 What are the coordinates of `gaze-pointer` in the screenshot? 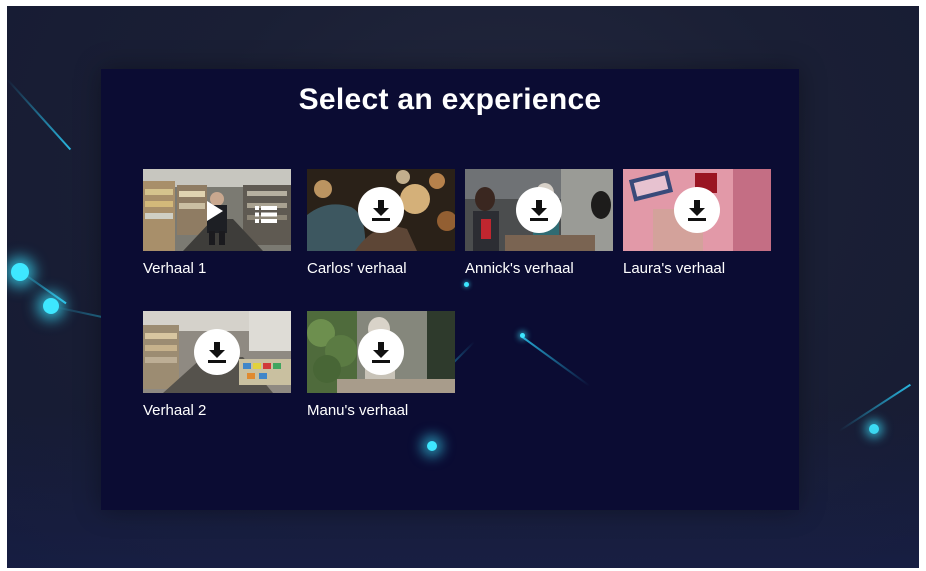 It's located at (466, 284).